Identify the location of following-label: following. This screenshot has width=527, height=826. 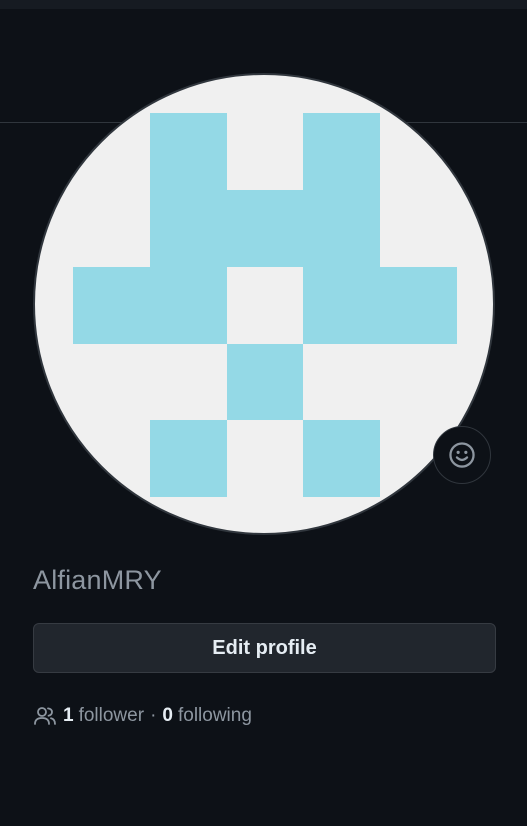
(214, 715).